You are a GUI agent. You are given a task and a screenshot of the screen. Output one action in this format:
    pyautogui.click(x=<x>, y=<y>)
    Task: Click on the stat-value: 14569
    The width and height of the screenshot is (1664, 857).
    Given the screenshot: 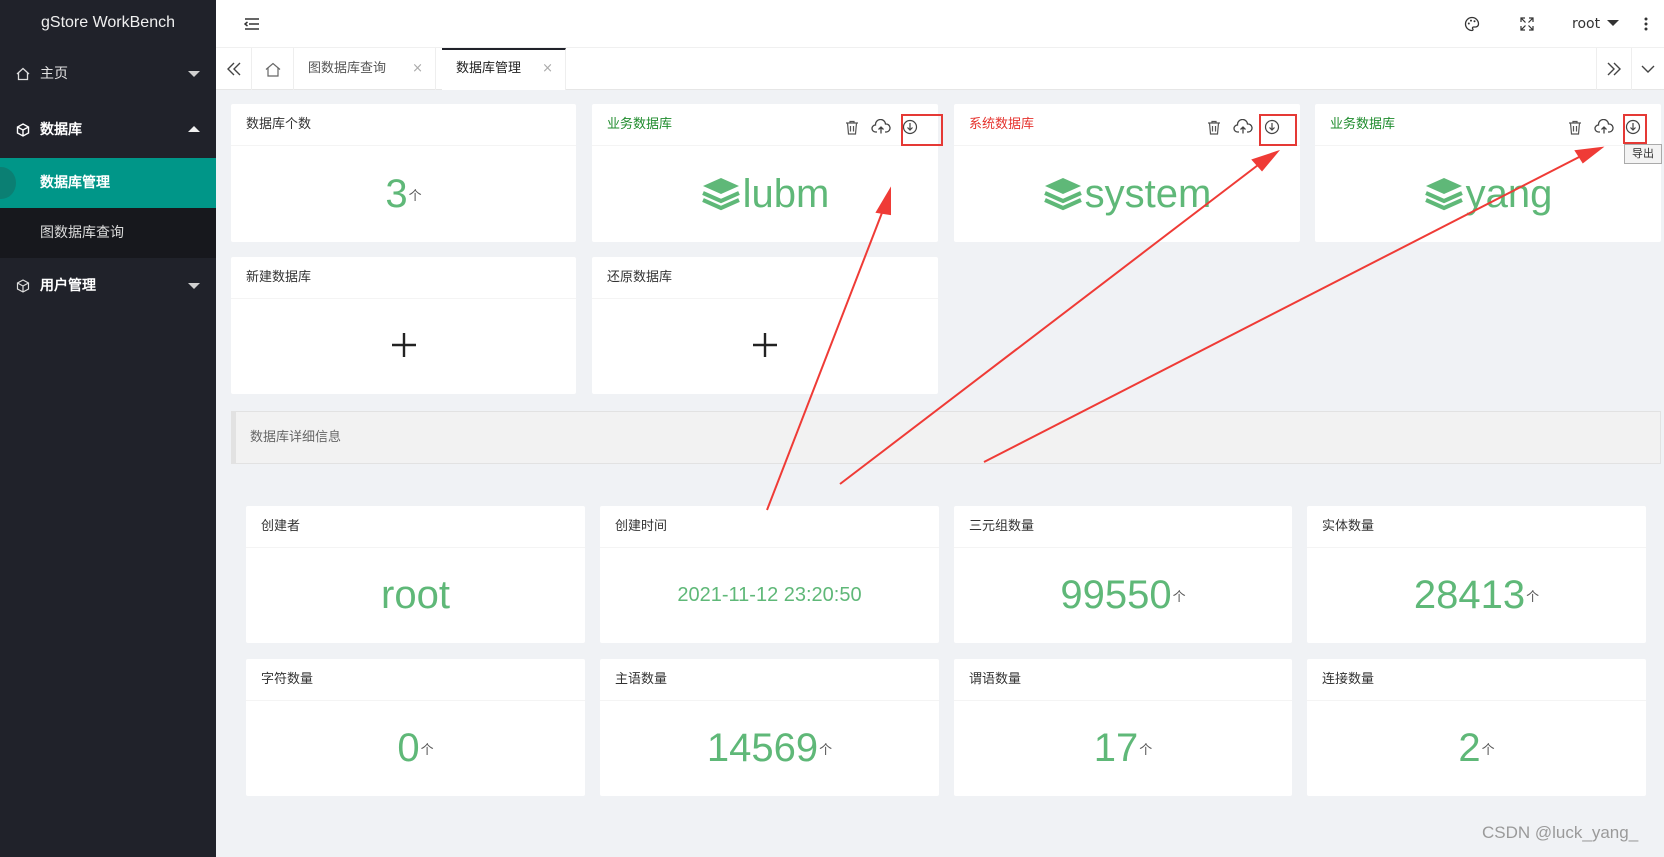 What is the action you would take?
    pyautogui.click(x=762, y=748)
    